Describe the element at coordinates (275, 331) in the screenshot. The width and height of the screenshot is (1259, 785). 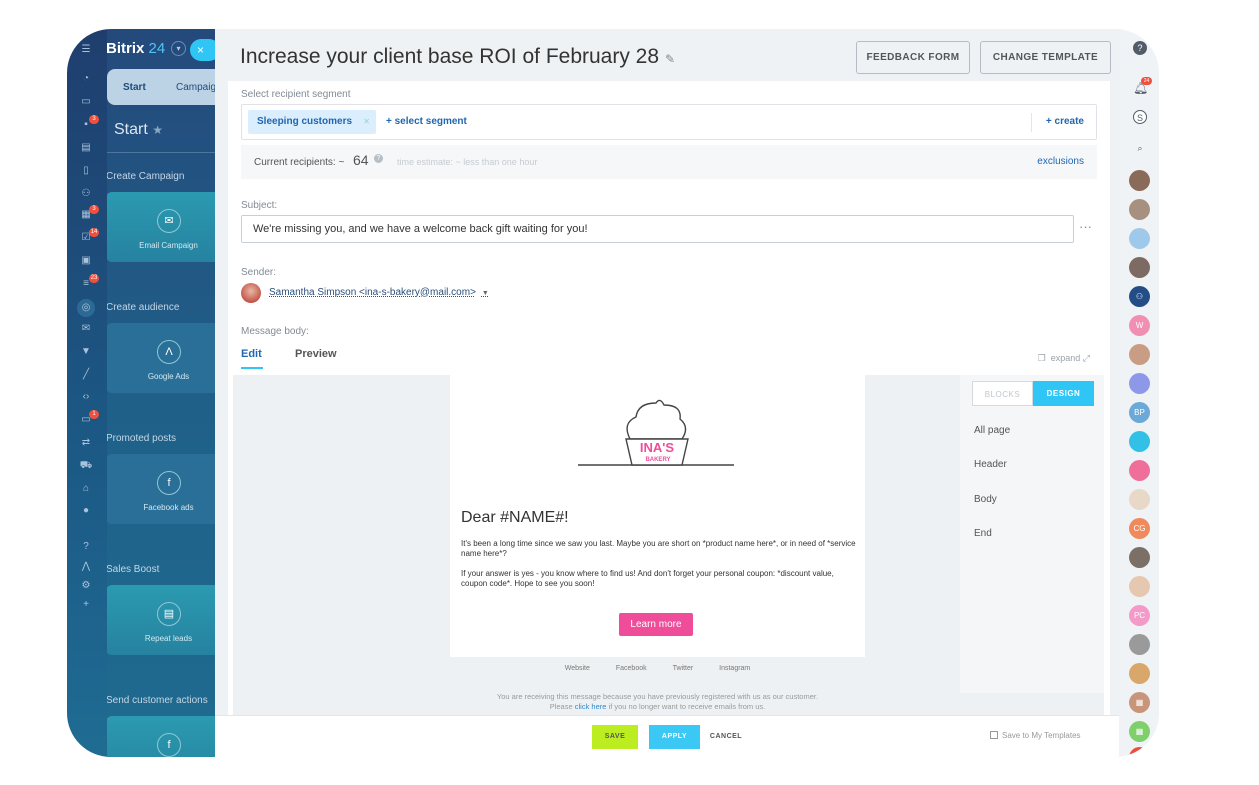
I see `body-label: Message body:` at that location.